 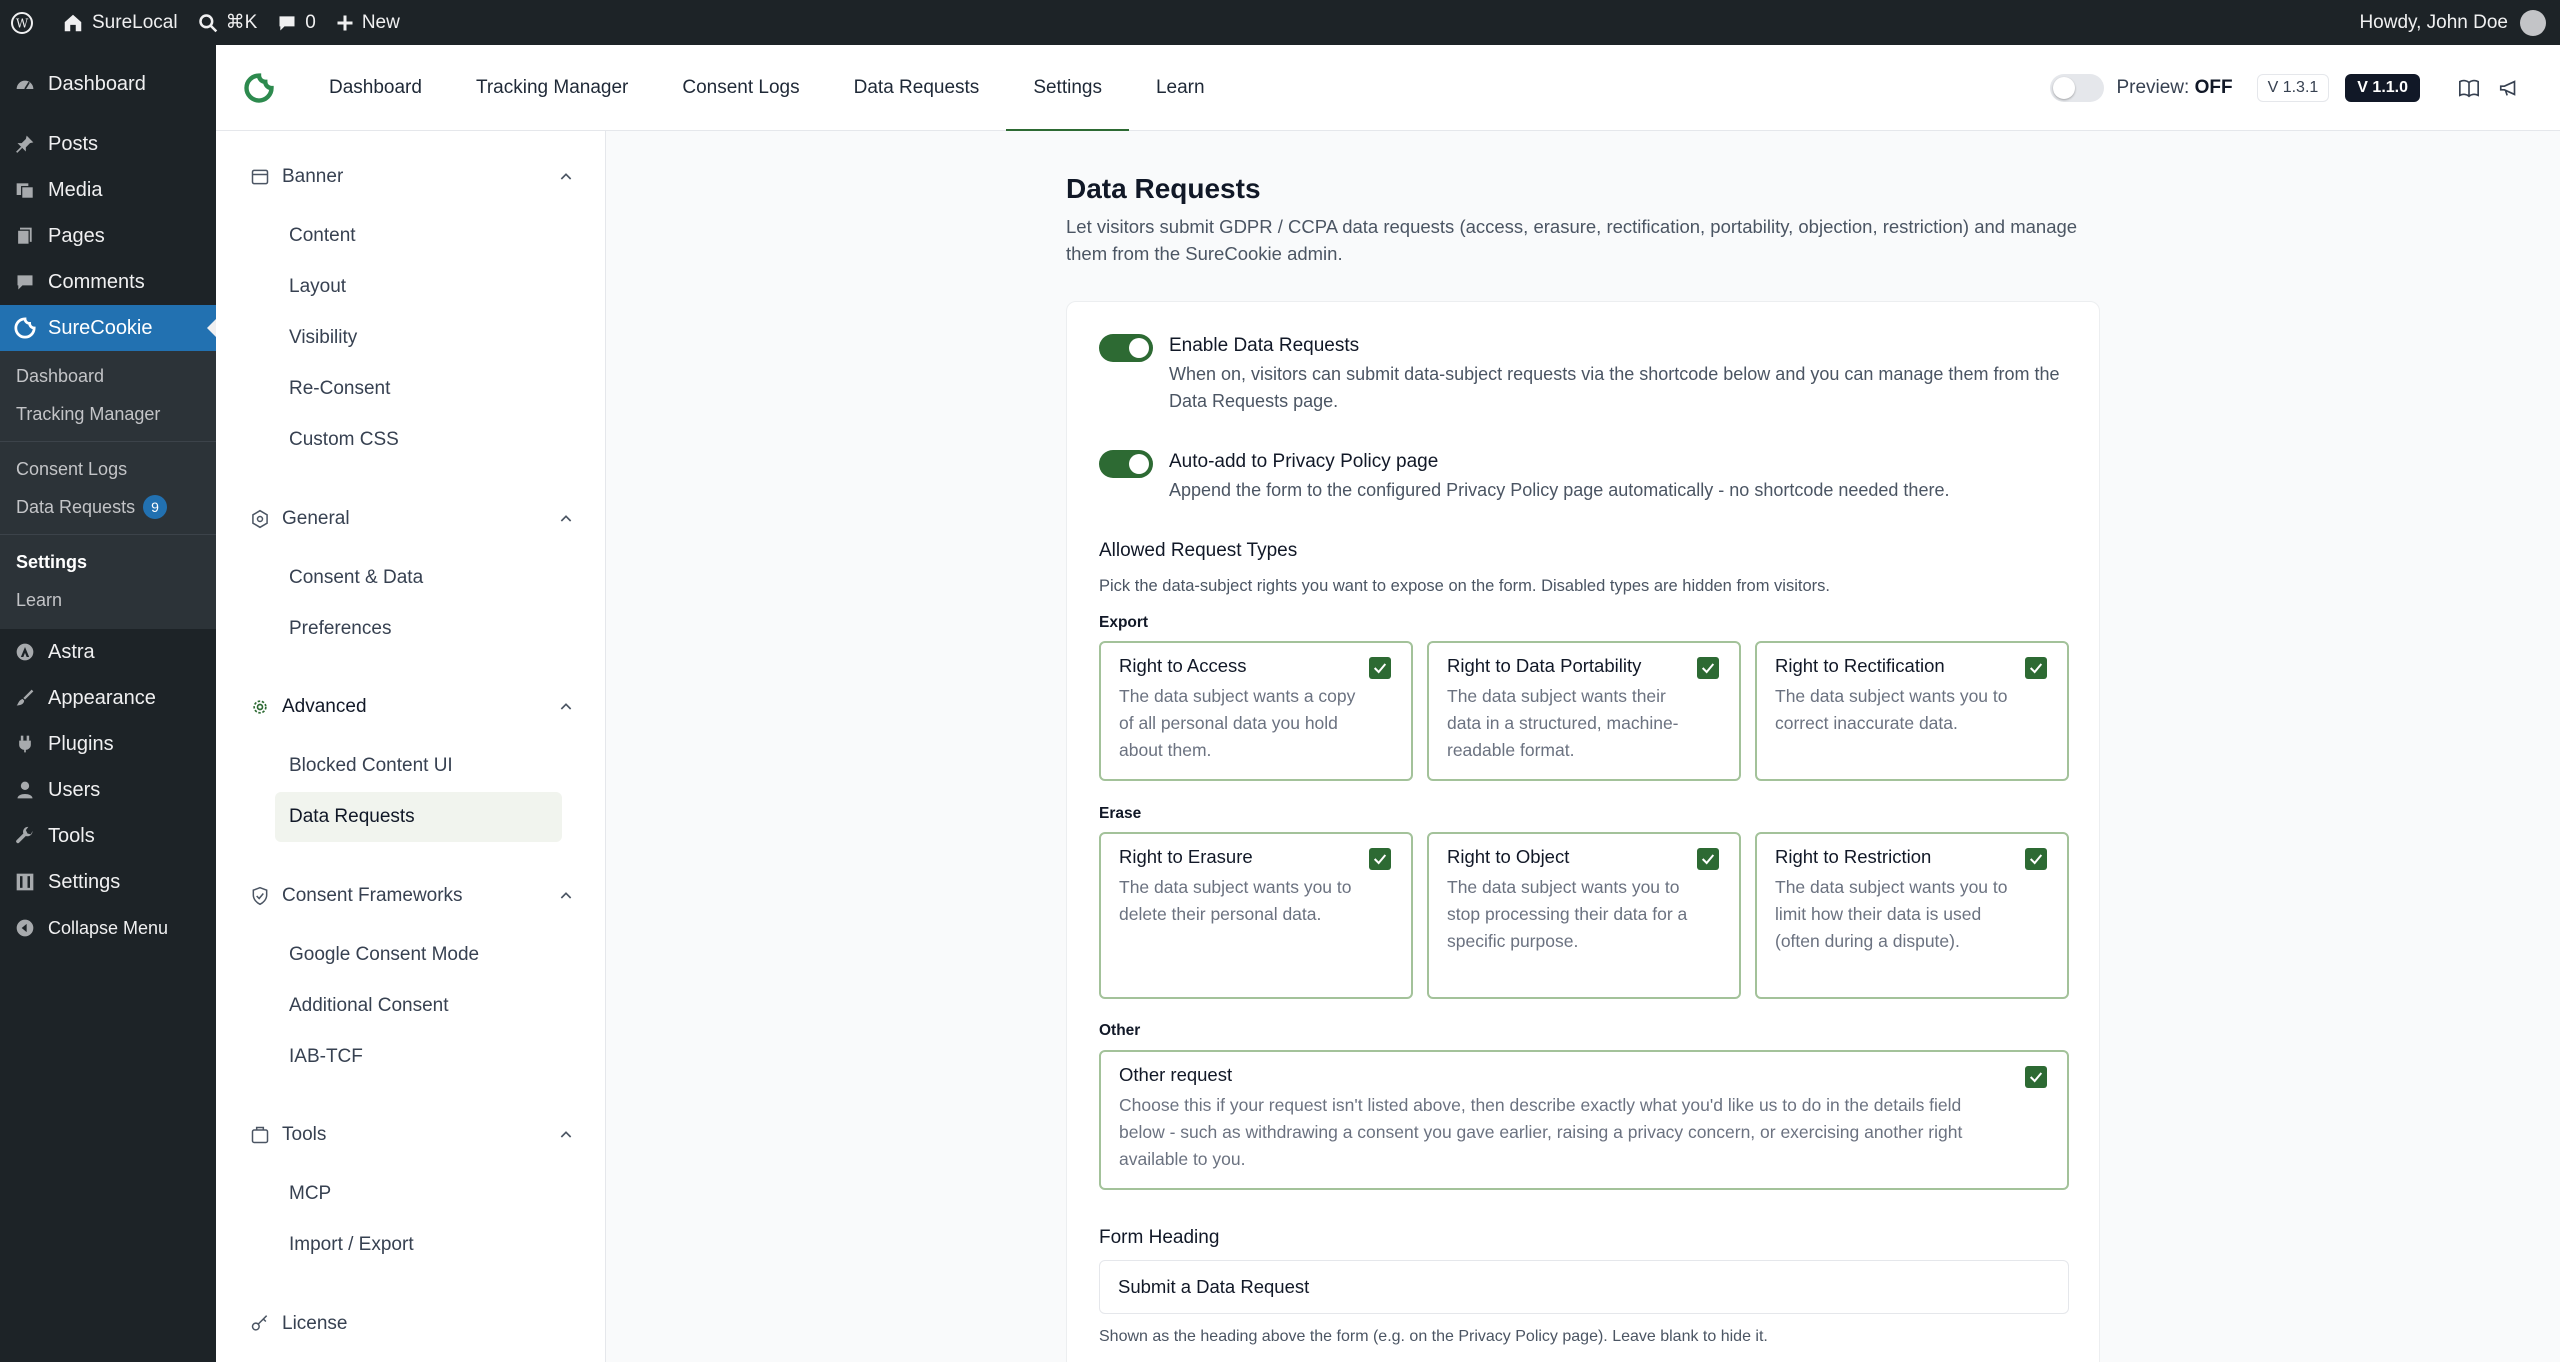 What do you see at coordinates (108, 562) in the screenshot?
I see `submenu-settings: Settings` at bounding box center [108, 562].